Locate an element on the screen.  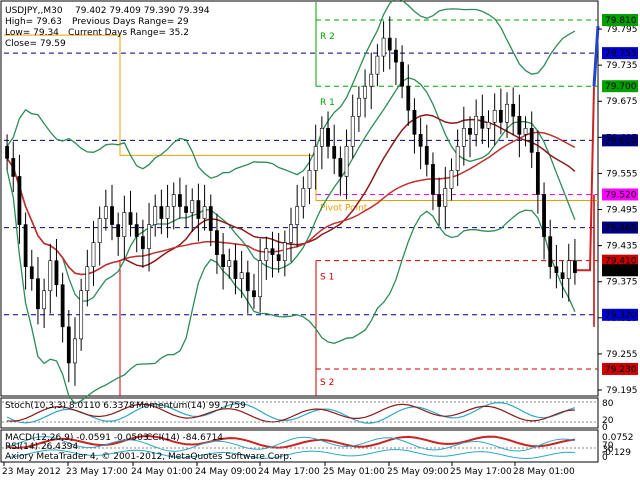
momentum-label: Momentum(14) 99.7759 is located at coordinates (191, 406).